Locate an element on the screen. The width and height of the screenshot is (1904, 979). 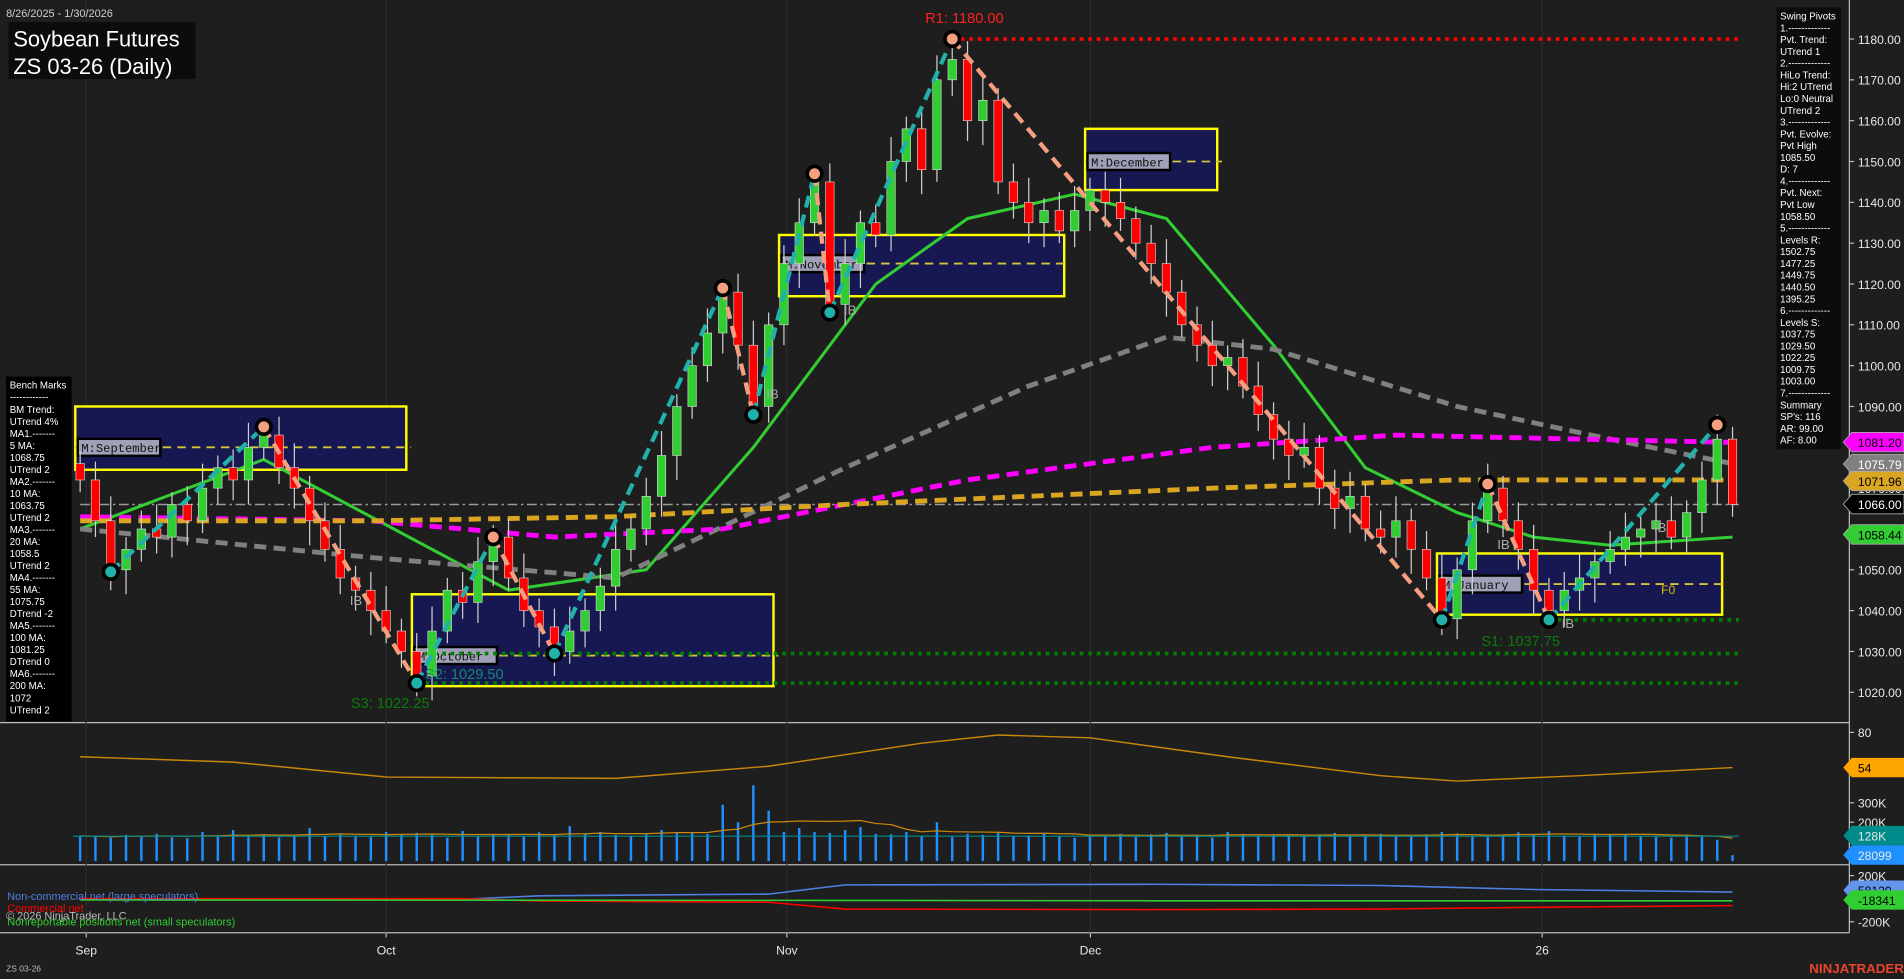
ninjatrader-logo: NINJATRADER is located at coordinates (1856, 968).